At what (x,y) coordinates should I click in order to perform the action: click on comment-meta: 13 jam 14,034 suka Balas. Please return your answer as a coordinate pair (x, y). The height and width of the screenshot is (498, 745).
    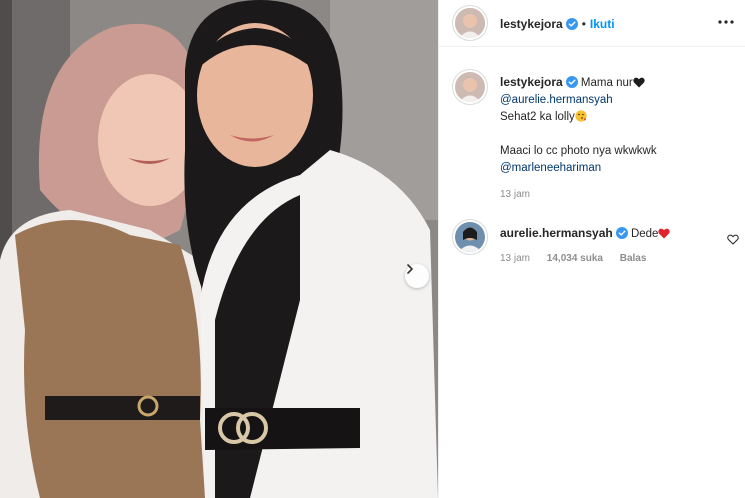
    Looking at the image, I should click on (610, 258).